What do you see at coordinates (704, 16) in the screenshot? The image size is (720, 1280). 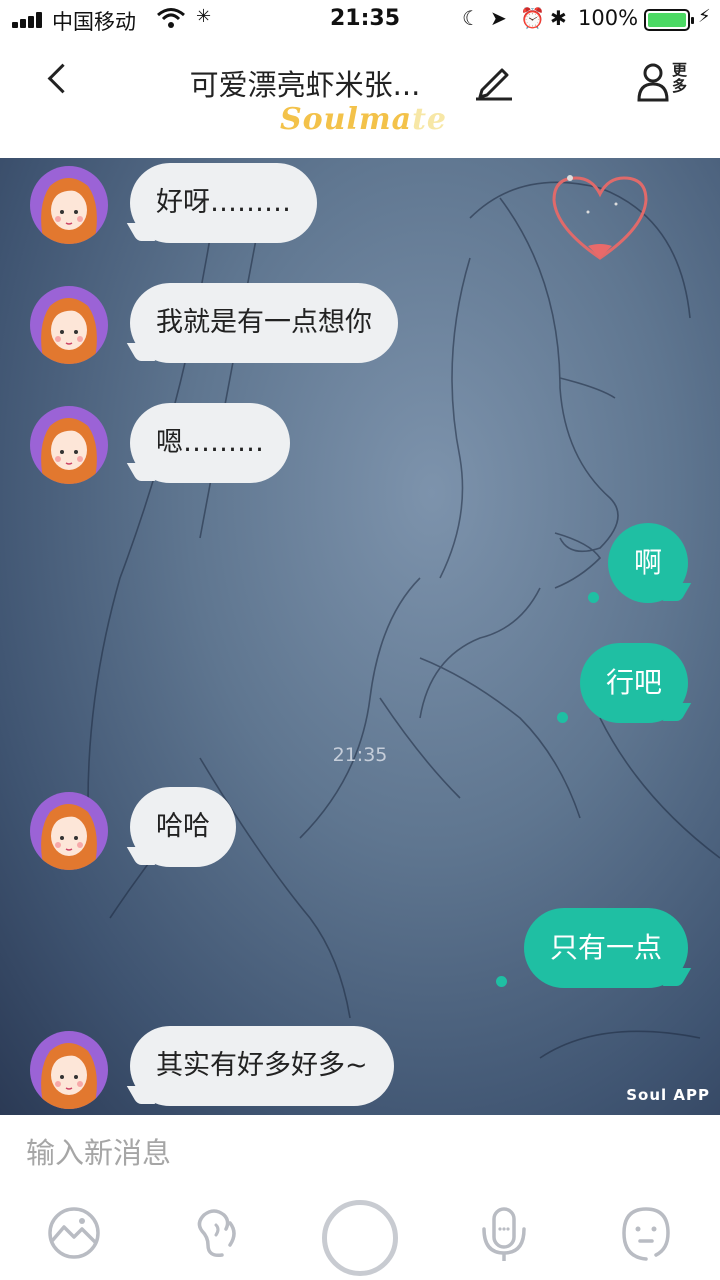 I see `charging-icon: ⚡` at bounding box center [704, 16].